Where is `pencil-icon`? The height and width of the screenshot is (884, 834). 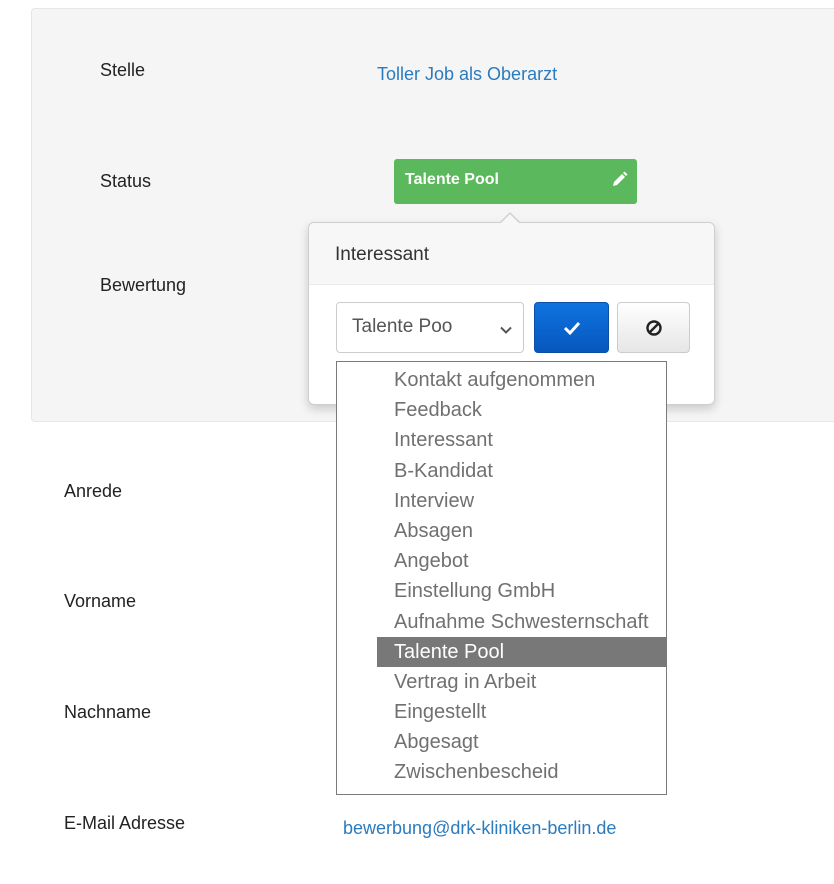 pencil-icon is located at coordinates (619, 180).